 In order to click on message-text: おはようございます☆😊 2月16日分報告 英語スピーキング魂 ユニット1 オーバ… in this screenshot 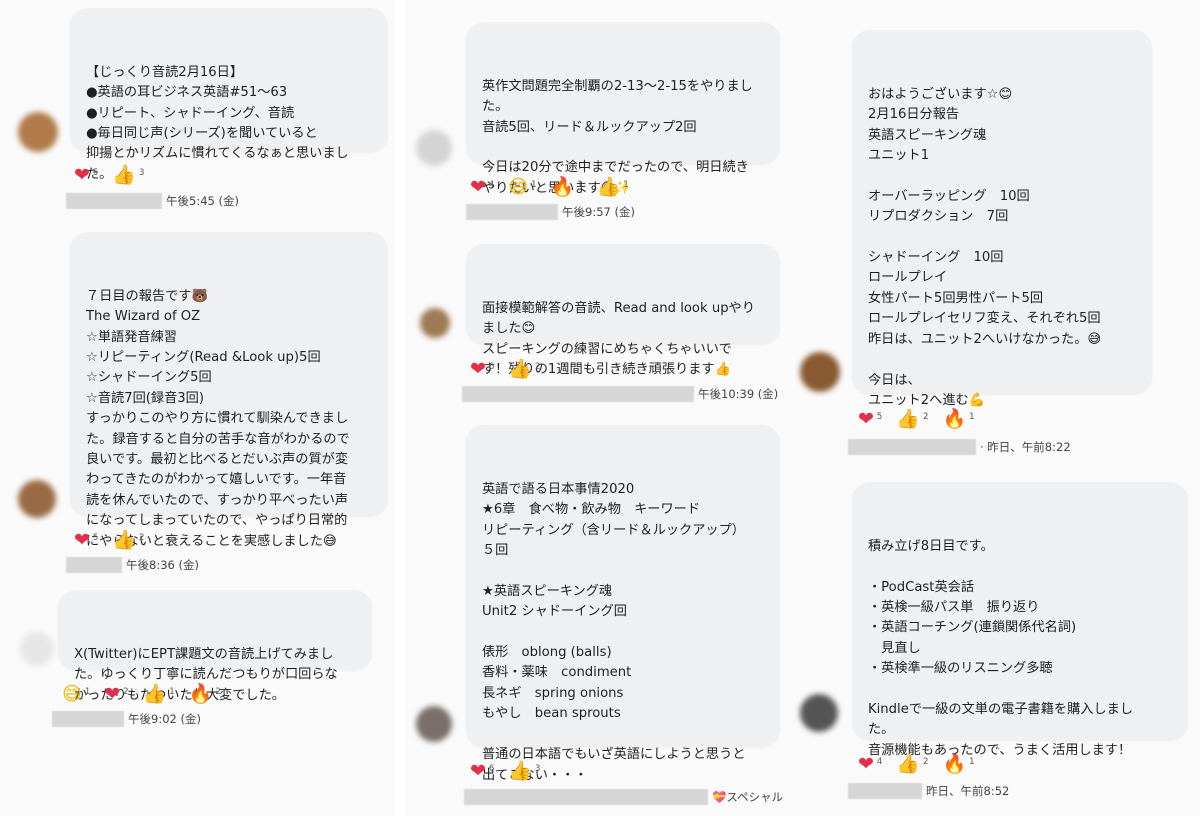, I will do `click(985, 247)`.